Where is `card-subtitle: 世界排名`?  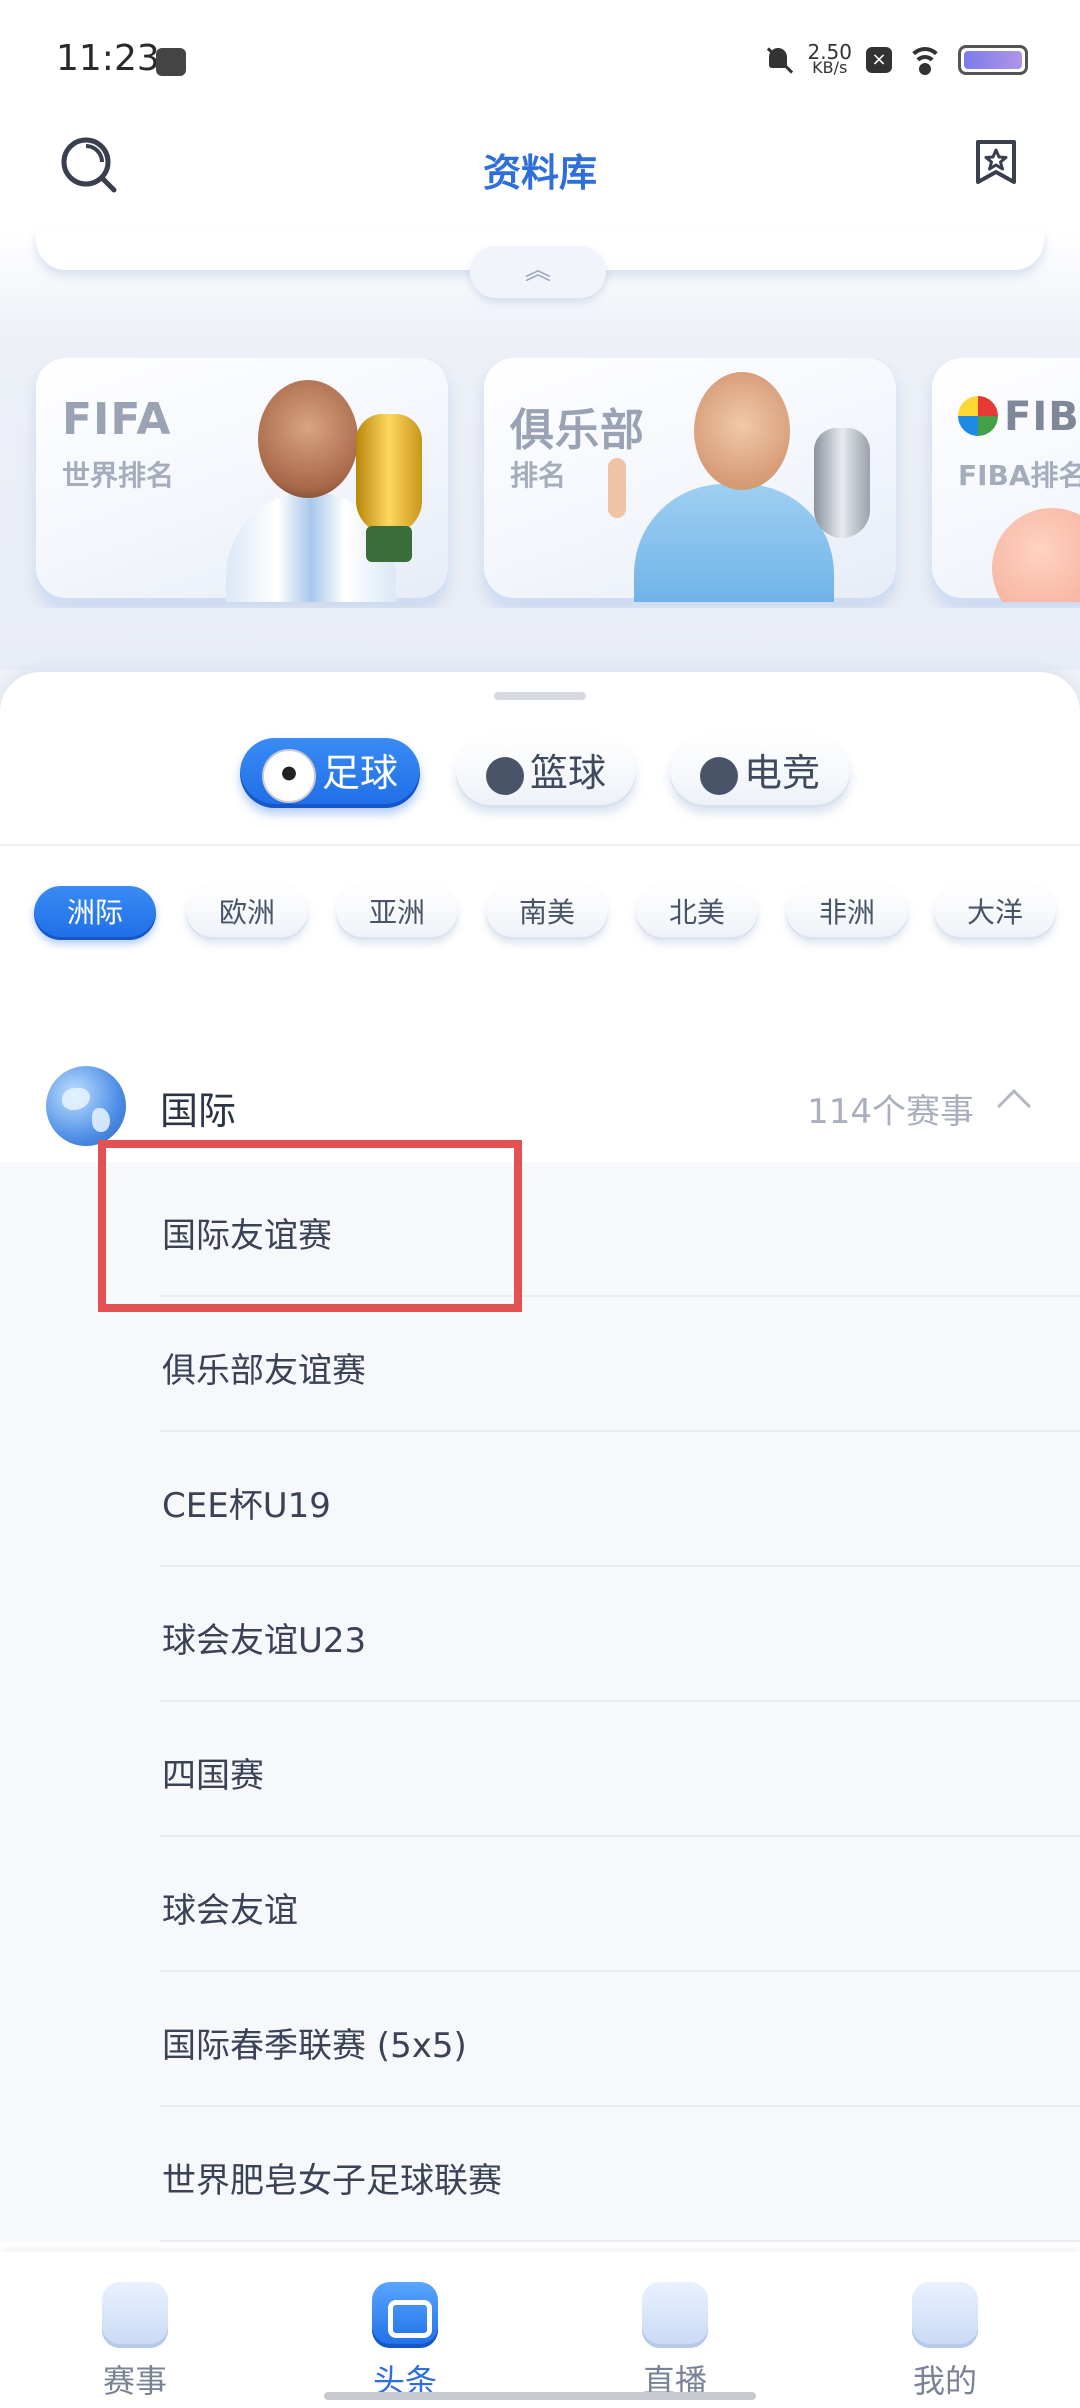 card-subtitle: 世界排名 is located at coordinates (118, 475).